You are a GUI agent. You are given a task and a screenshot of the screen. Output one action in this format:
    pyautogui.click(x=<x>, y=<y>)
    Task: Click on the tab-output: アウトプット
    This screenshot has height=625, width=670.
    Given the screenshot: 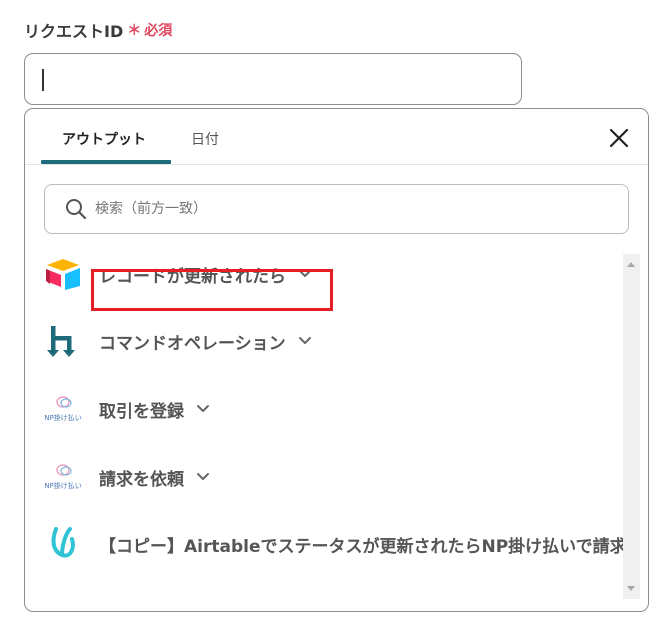 What is the action you would take?
    pyautogui.click(x=104, y=139)
    